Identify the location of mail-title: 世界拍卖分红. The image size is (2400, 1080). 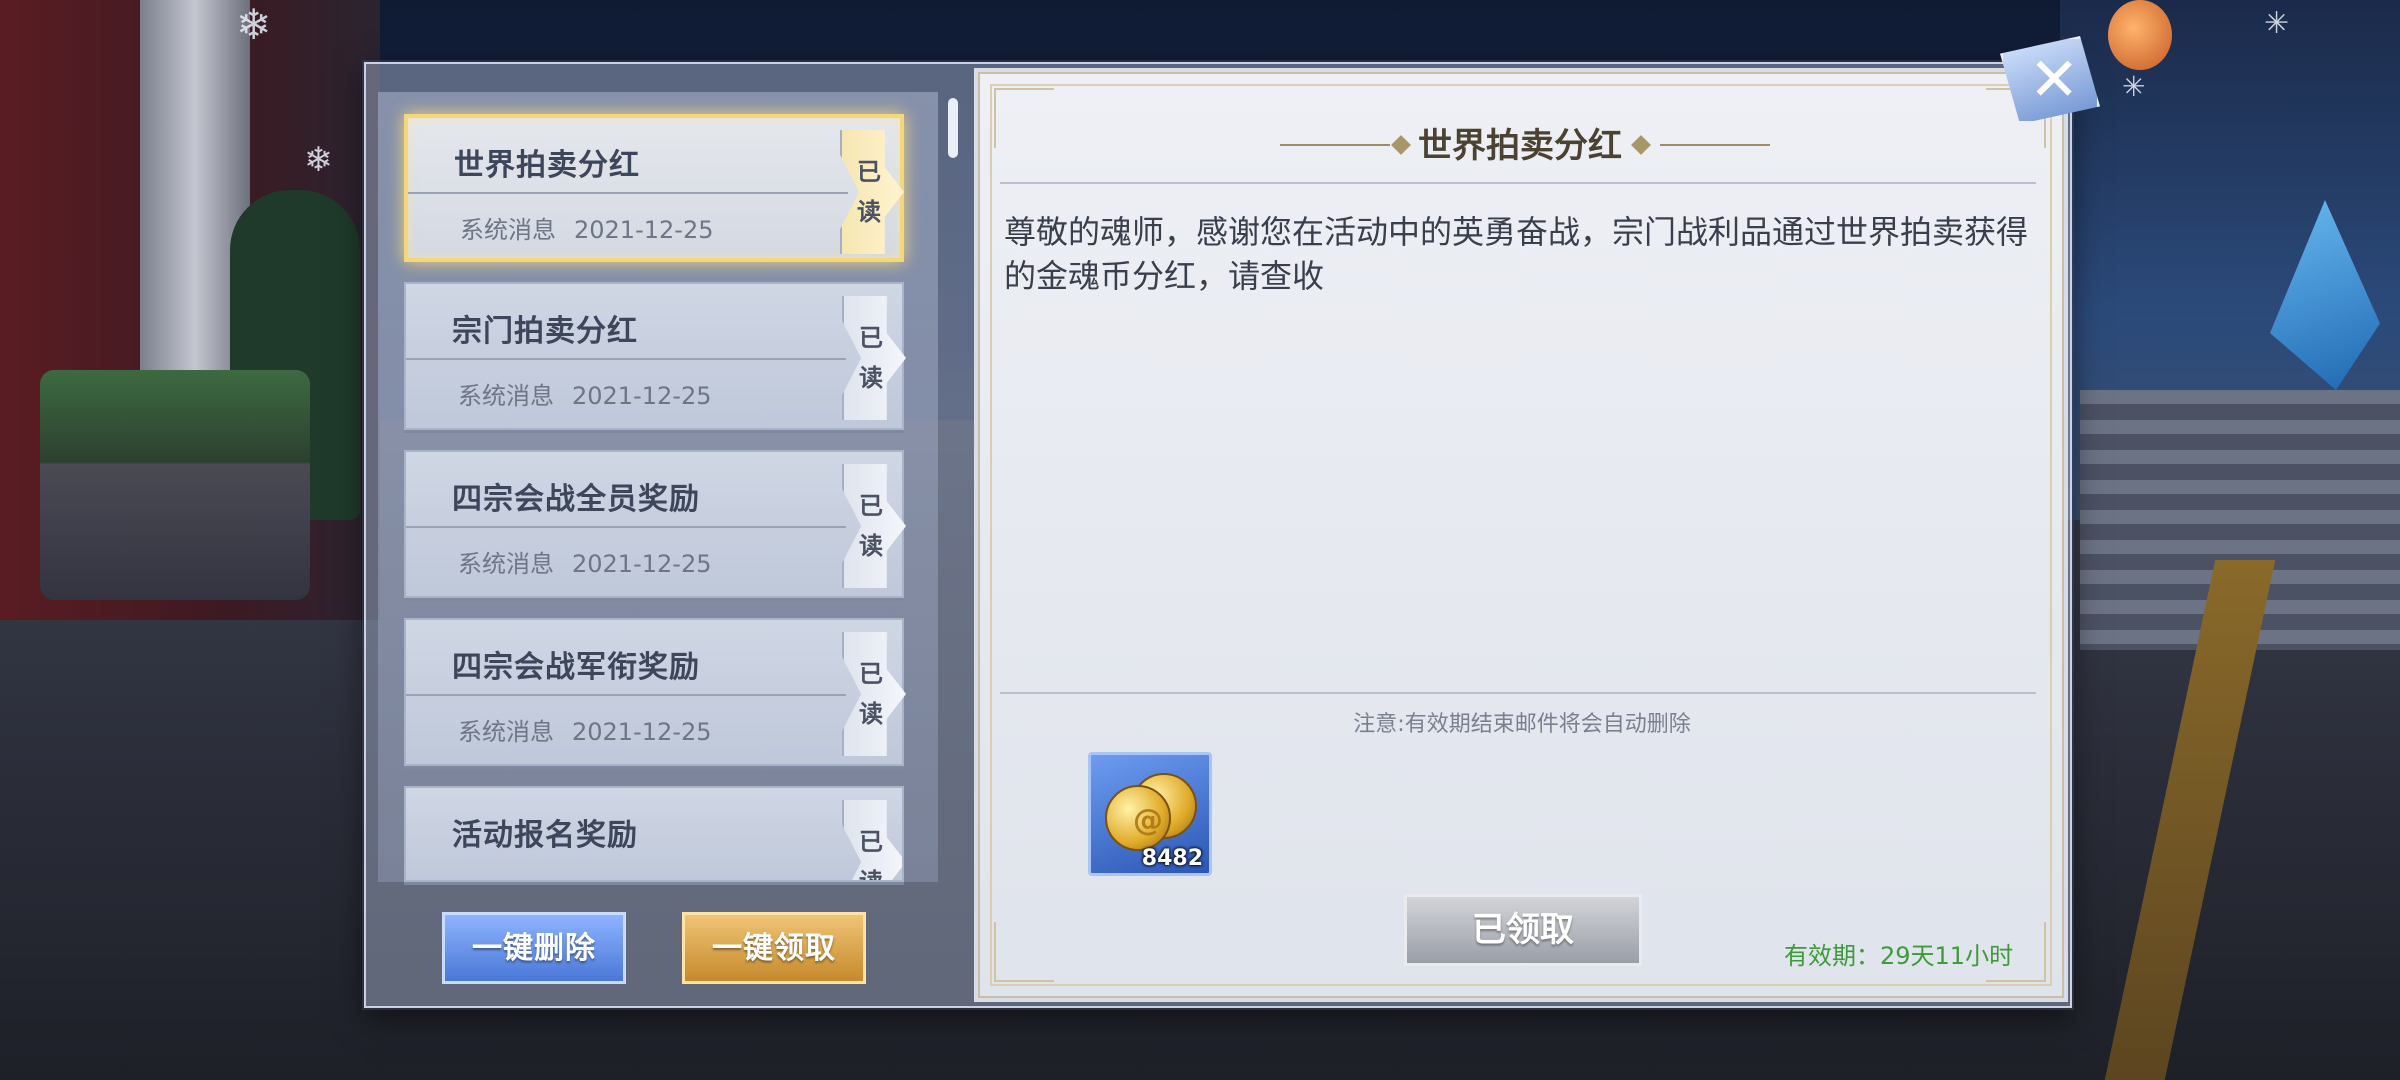
(547, 165).